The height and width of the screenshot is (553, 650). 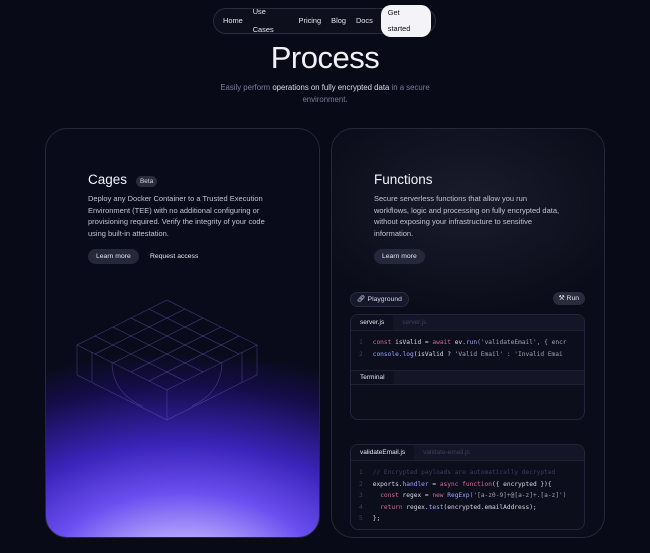 What do you see at coordinates (361, 299) in the screenshot?
I see `link-icon: 🔗︎` at bounding box center [361, 299].